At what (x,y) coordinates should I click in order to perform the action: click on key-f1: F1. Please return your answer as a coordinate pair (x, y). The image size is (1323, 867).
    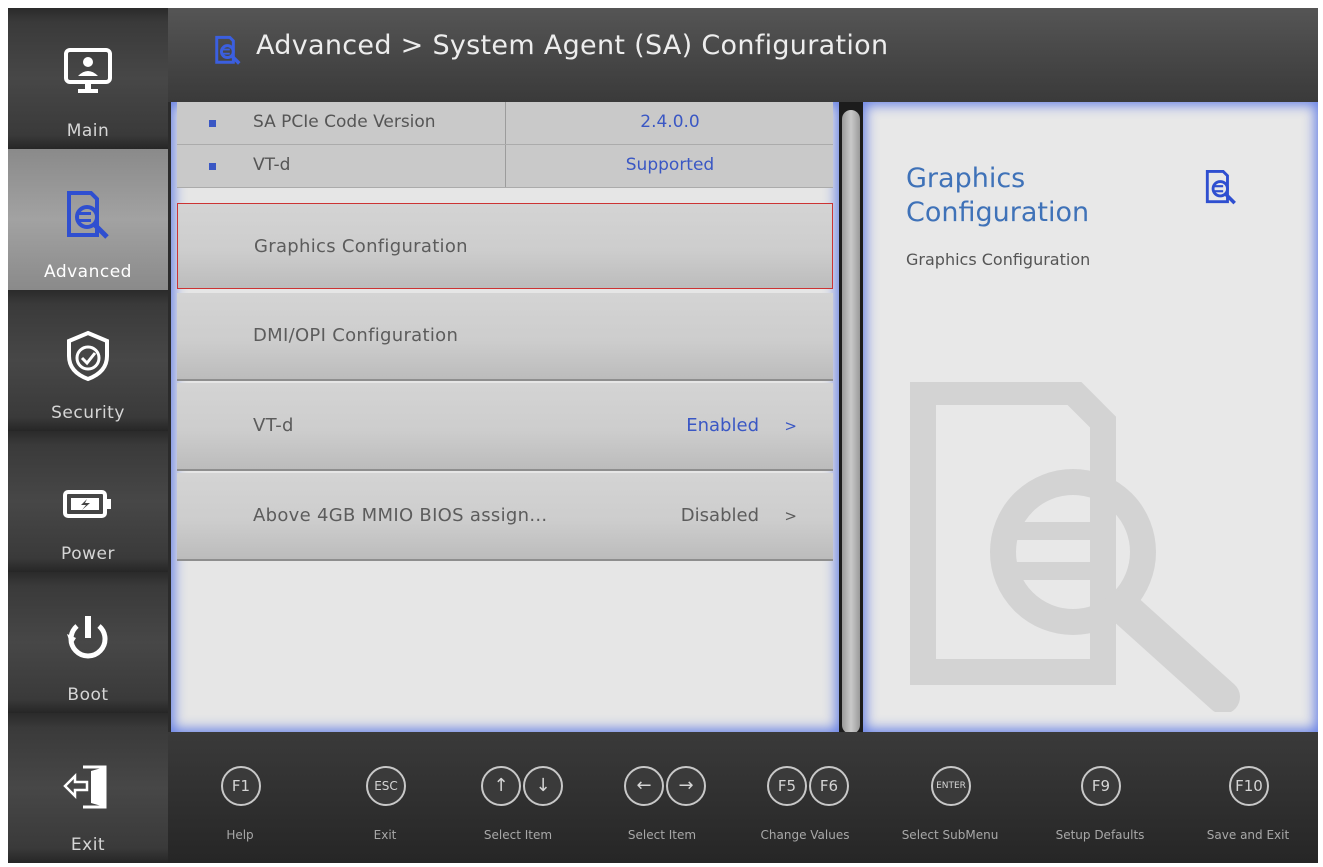
    Looking at the image, I should click on (241, 786).